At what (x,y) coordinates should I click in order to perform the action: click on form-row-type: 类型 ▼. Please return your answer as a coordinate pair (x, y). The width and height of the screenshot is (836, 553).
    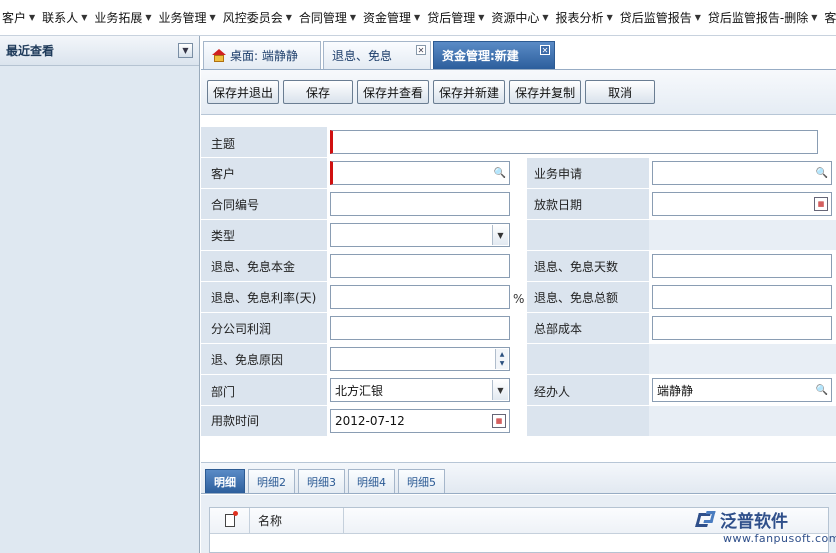
    Looking at the image, I should click on (518, 235).